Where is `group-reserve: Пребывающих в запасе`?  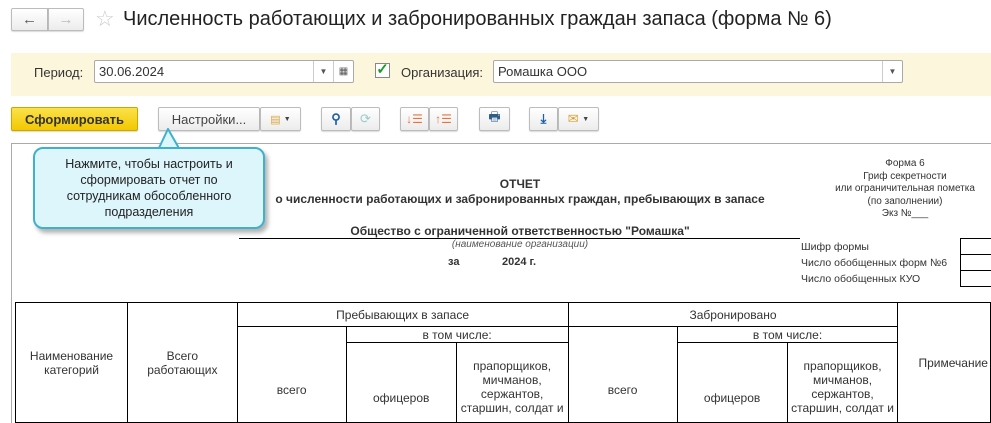 group-reserve: Пребывающих в запасе is located at coordinates (402, 314).